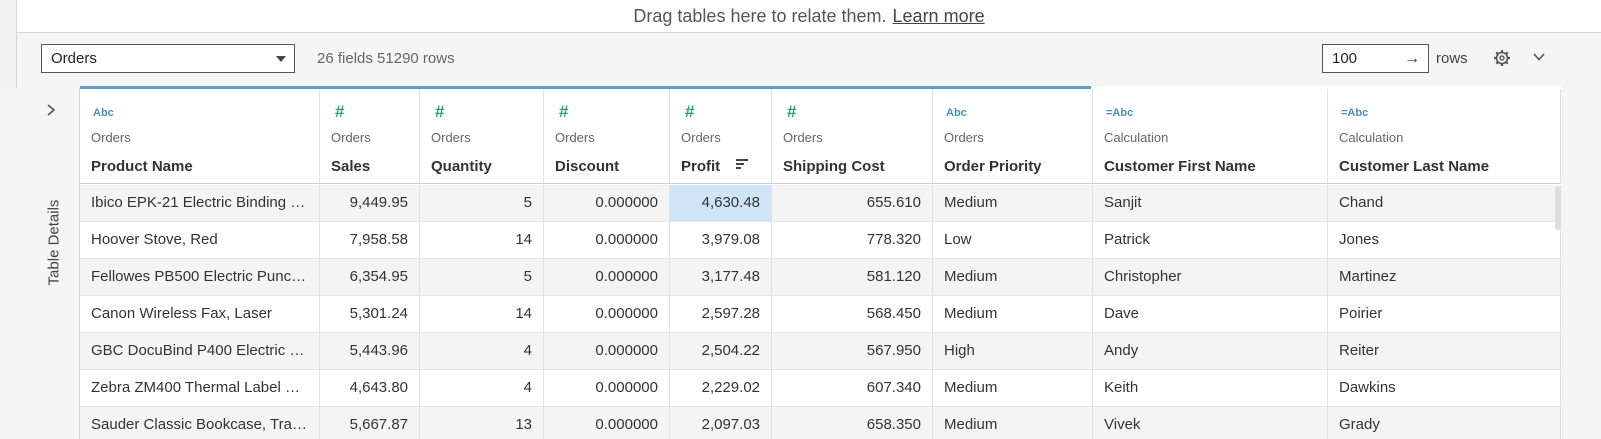 The width and height of the screenshot is (1601, 439). What do you see at coordinates (370, 240) in the screenshot?
I see `table-cell: 7,958.58` at bounding box center [370, 240].